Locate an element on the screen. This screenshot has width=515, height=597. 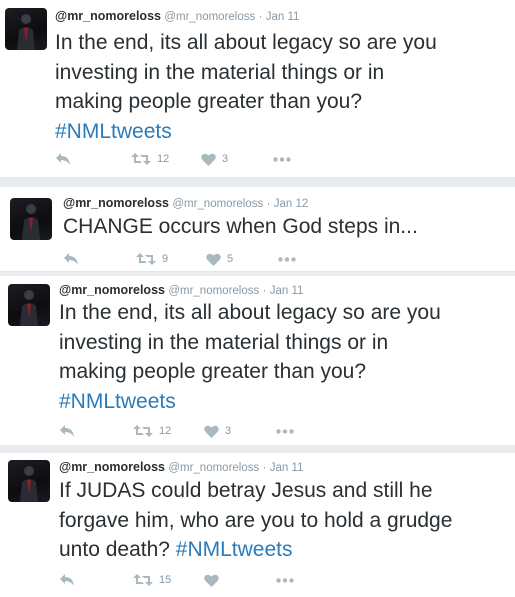
timestamp: Jan 12 is located at coordinates (291, 204).